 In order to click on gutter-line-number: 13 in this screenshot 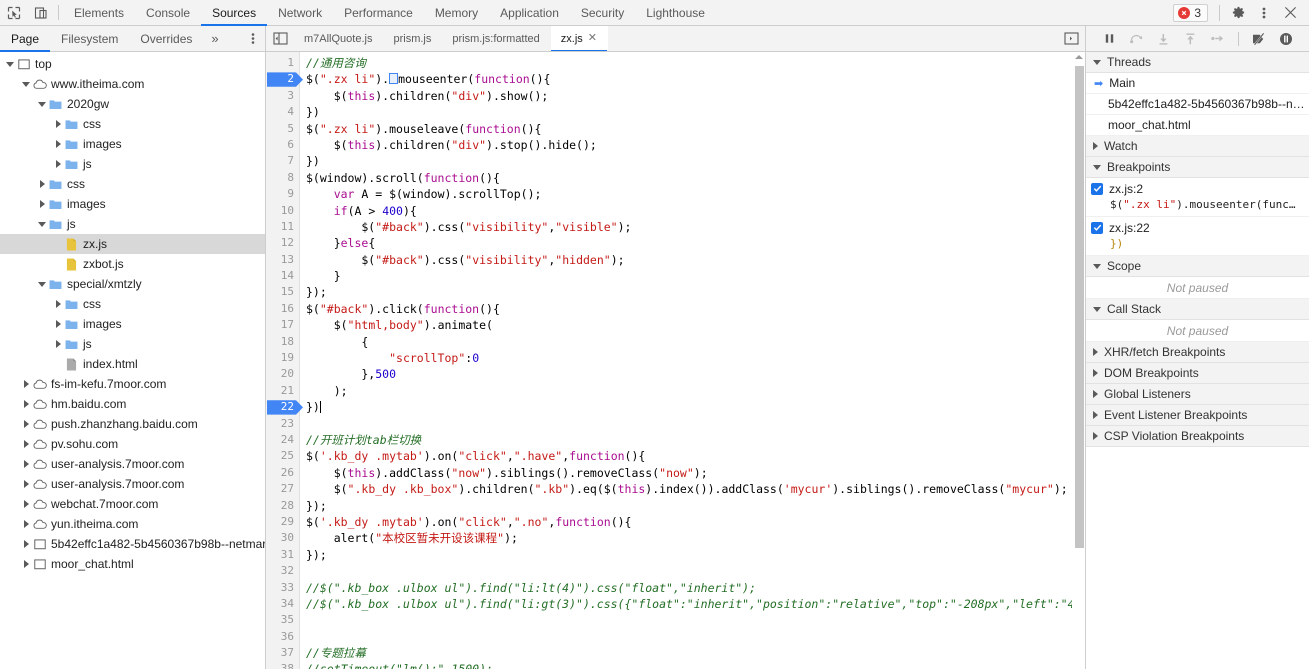, I will do `click(282, 260)`.